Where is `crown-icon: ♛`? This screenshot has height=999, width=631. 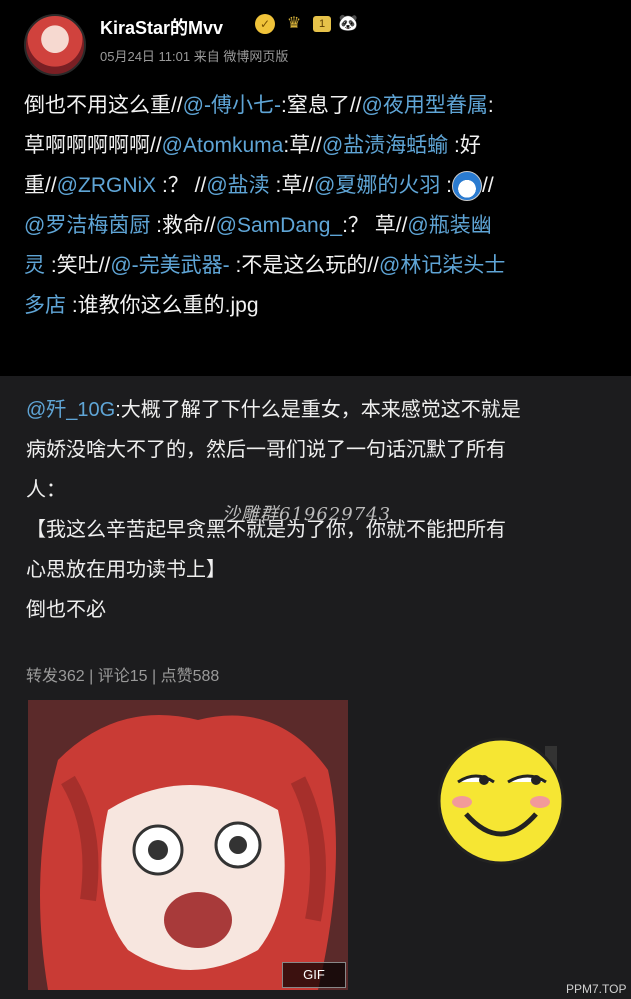
crown-icon: ♛ is located at coordinates (294, 23).